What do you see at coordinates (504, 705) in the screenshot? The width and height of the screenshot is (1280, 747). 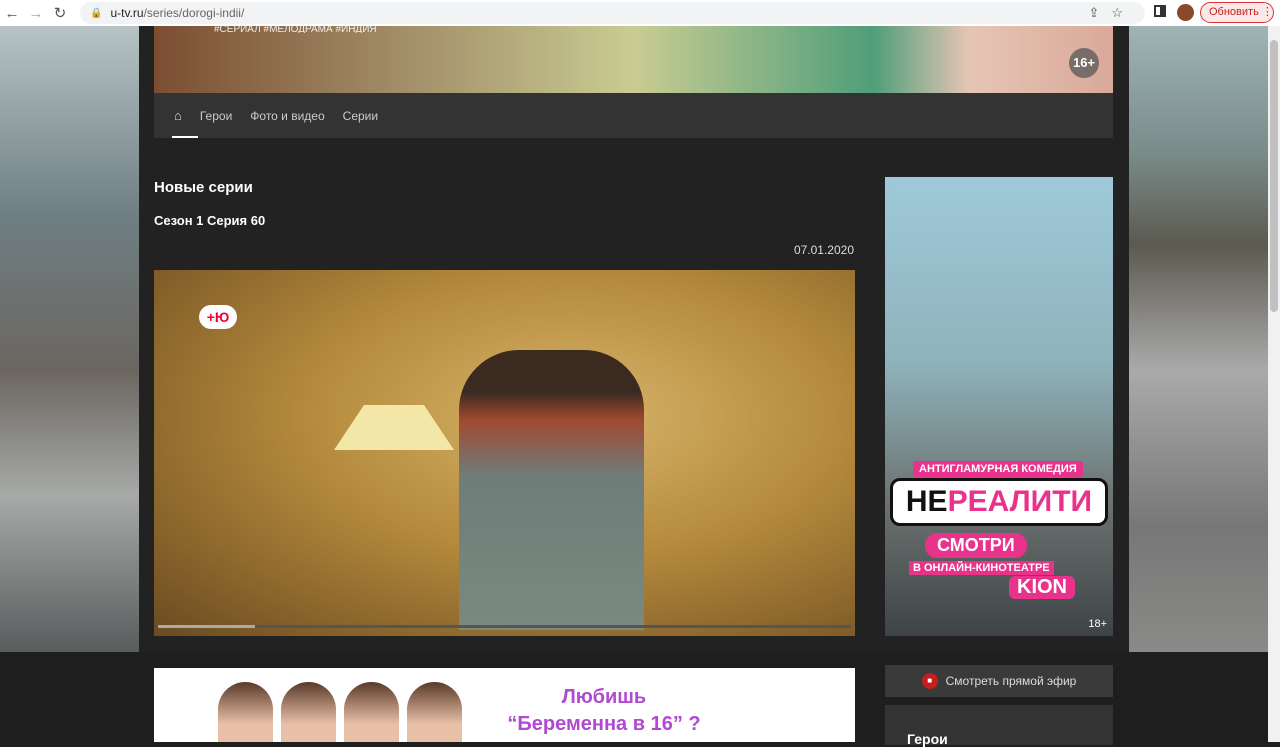 I see `promo-banner: Любишь “Беременна в 16” ?` at bounding box center [504, 705].